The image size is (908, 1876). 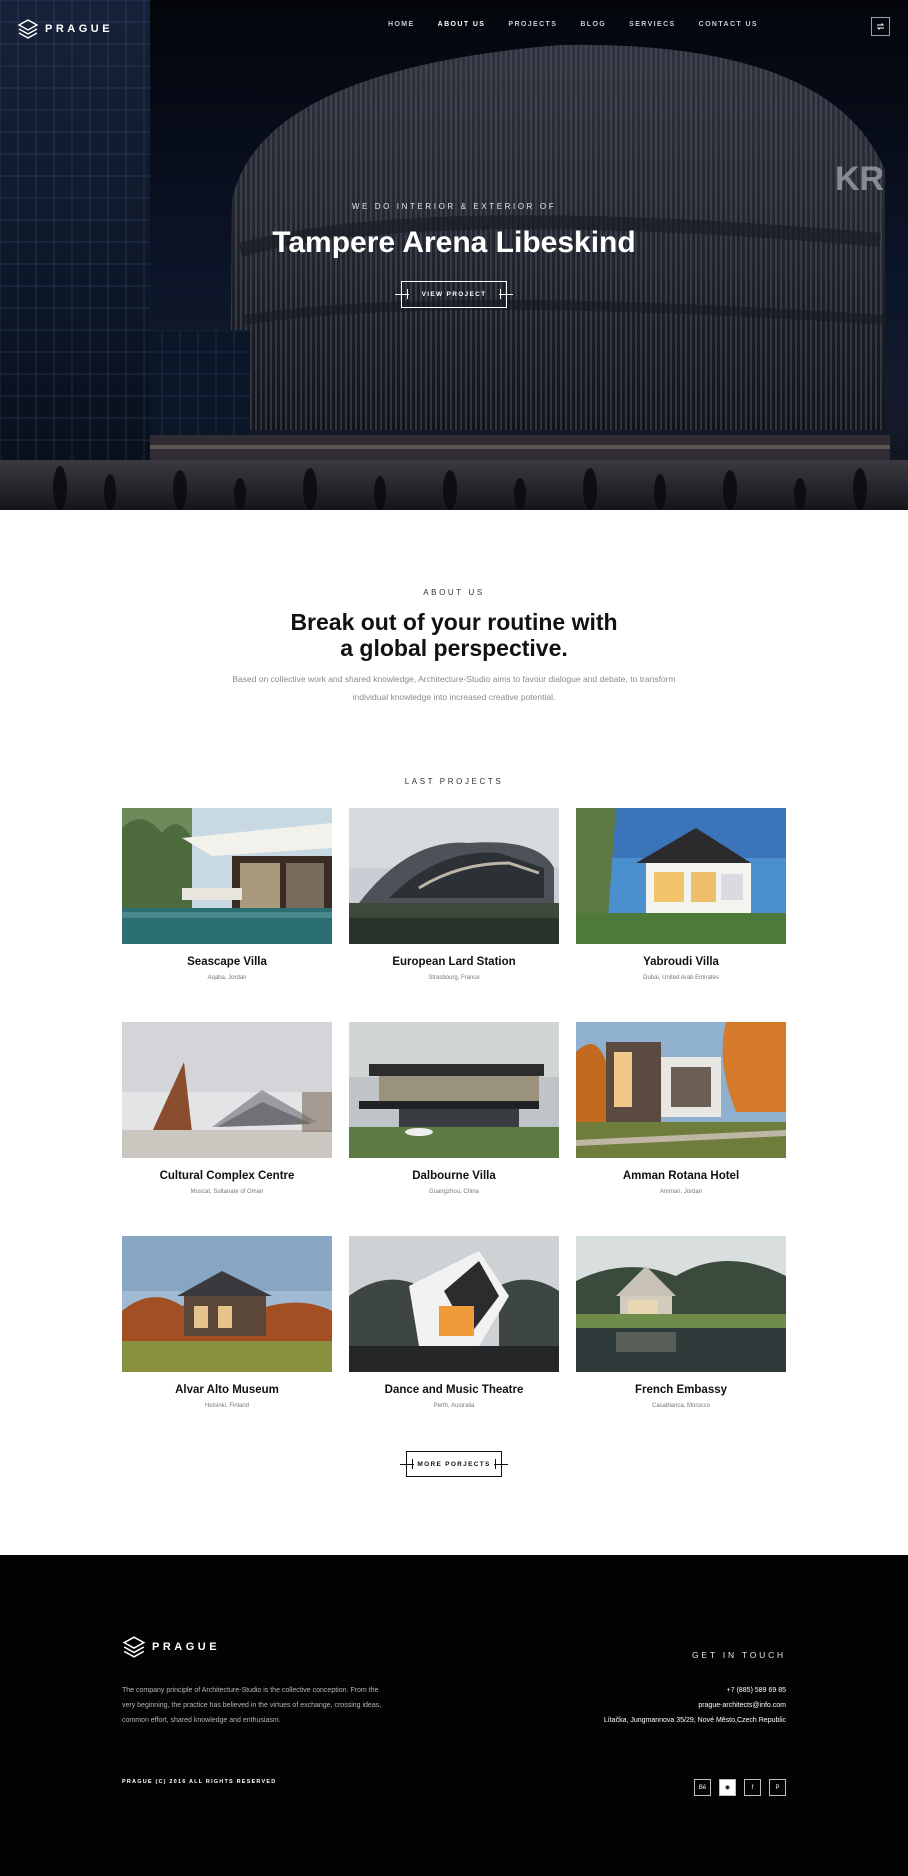 I want to click on menu-toggle-button, so click(x=880, y=26).